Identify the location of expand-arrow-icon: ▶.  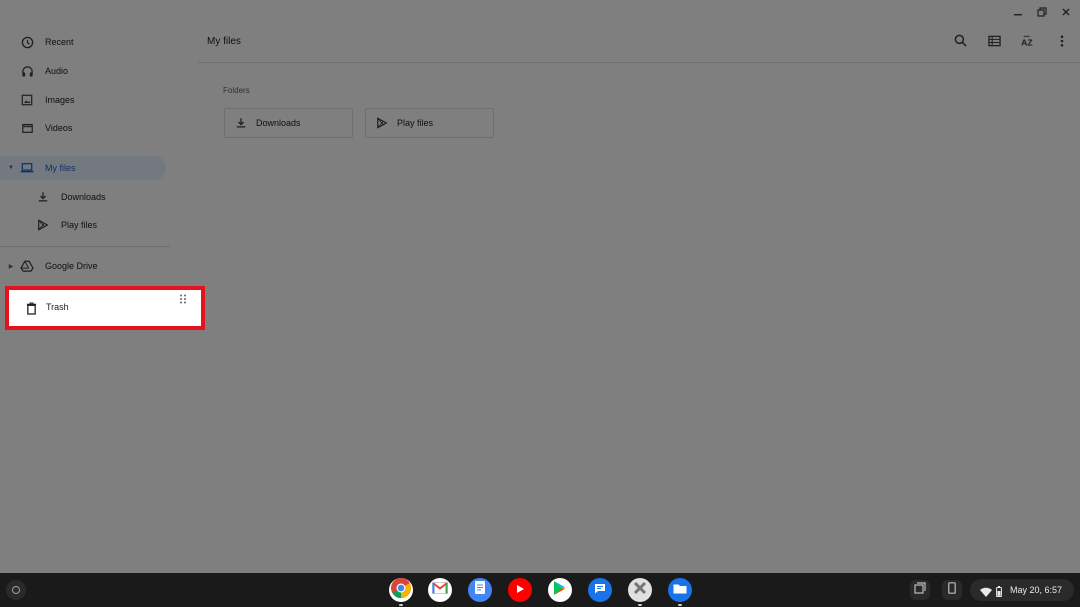
(11, 266).